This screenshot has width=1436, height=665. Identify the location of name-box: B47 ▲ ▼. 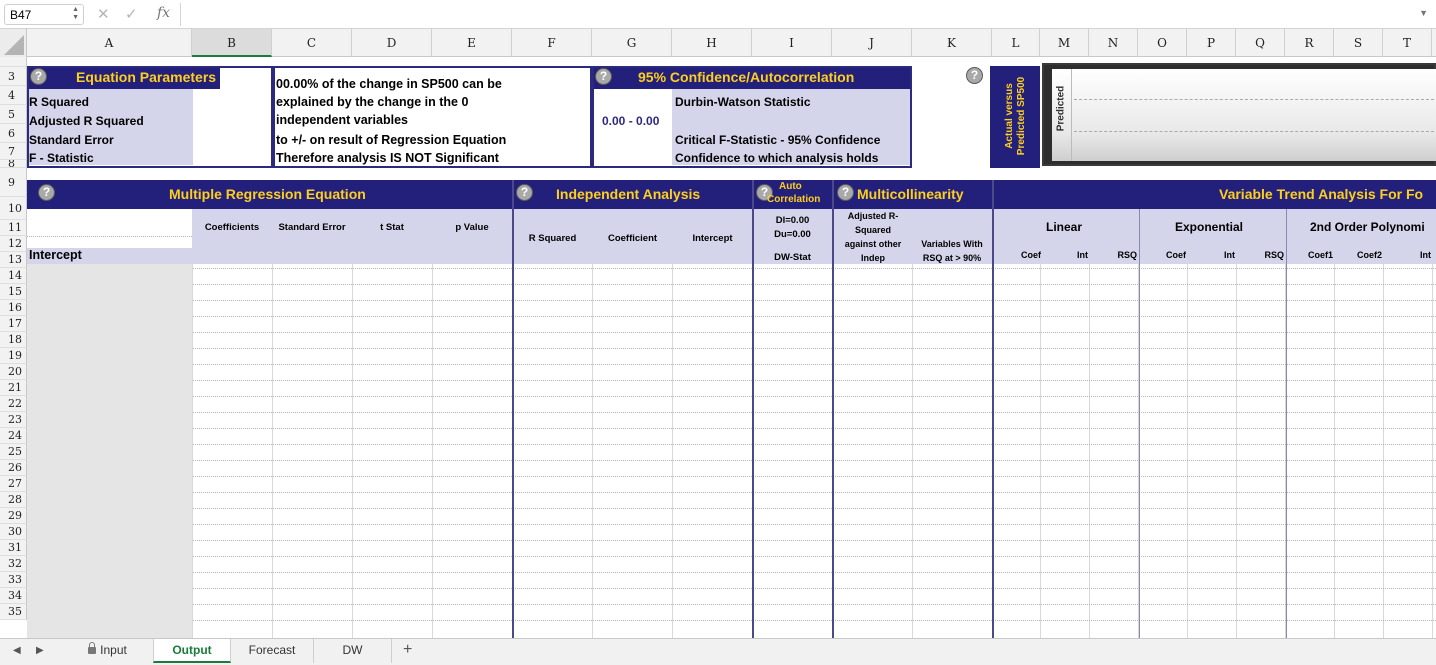
(44, 14).